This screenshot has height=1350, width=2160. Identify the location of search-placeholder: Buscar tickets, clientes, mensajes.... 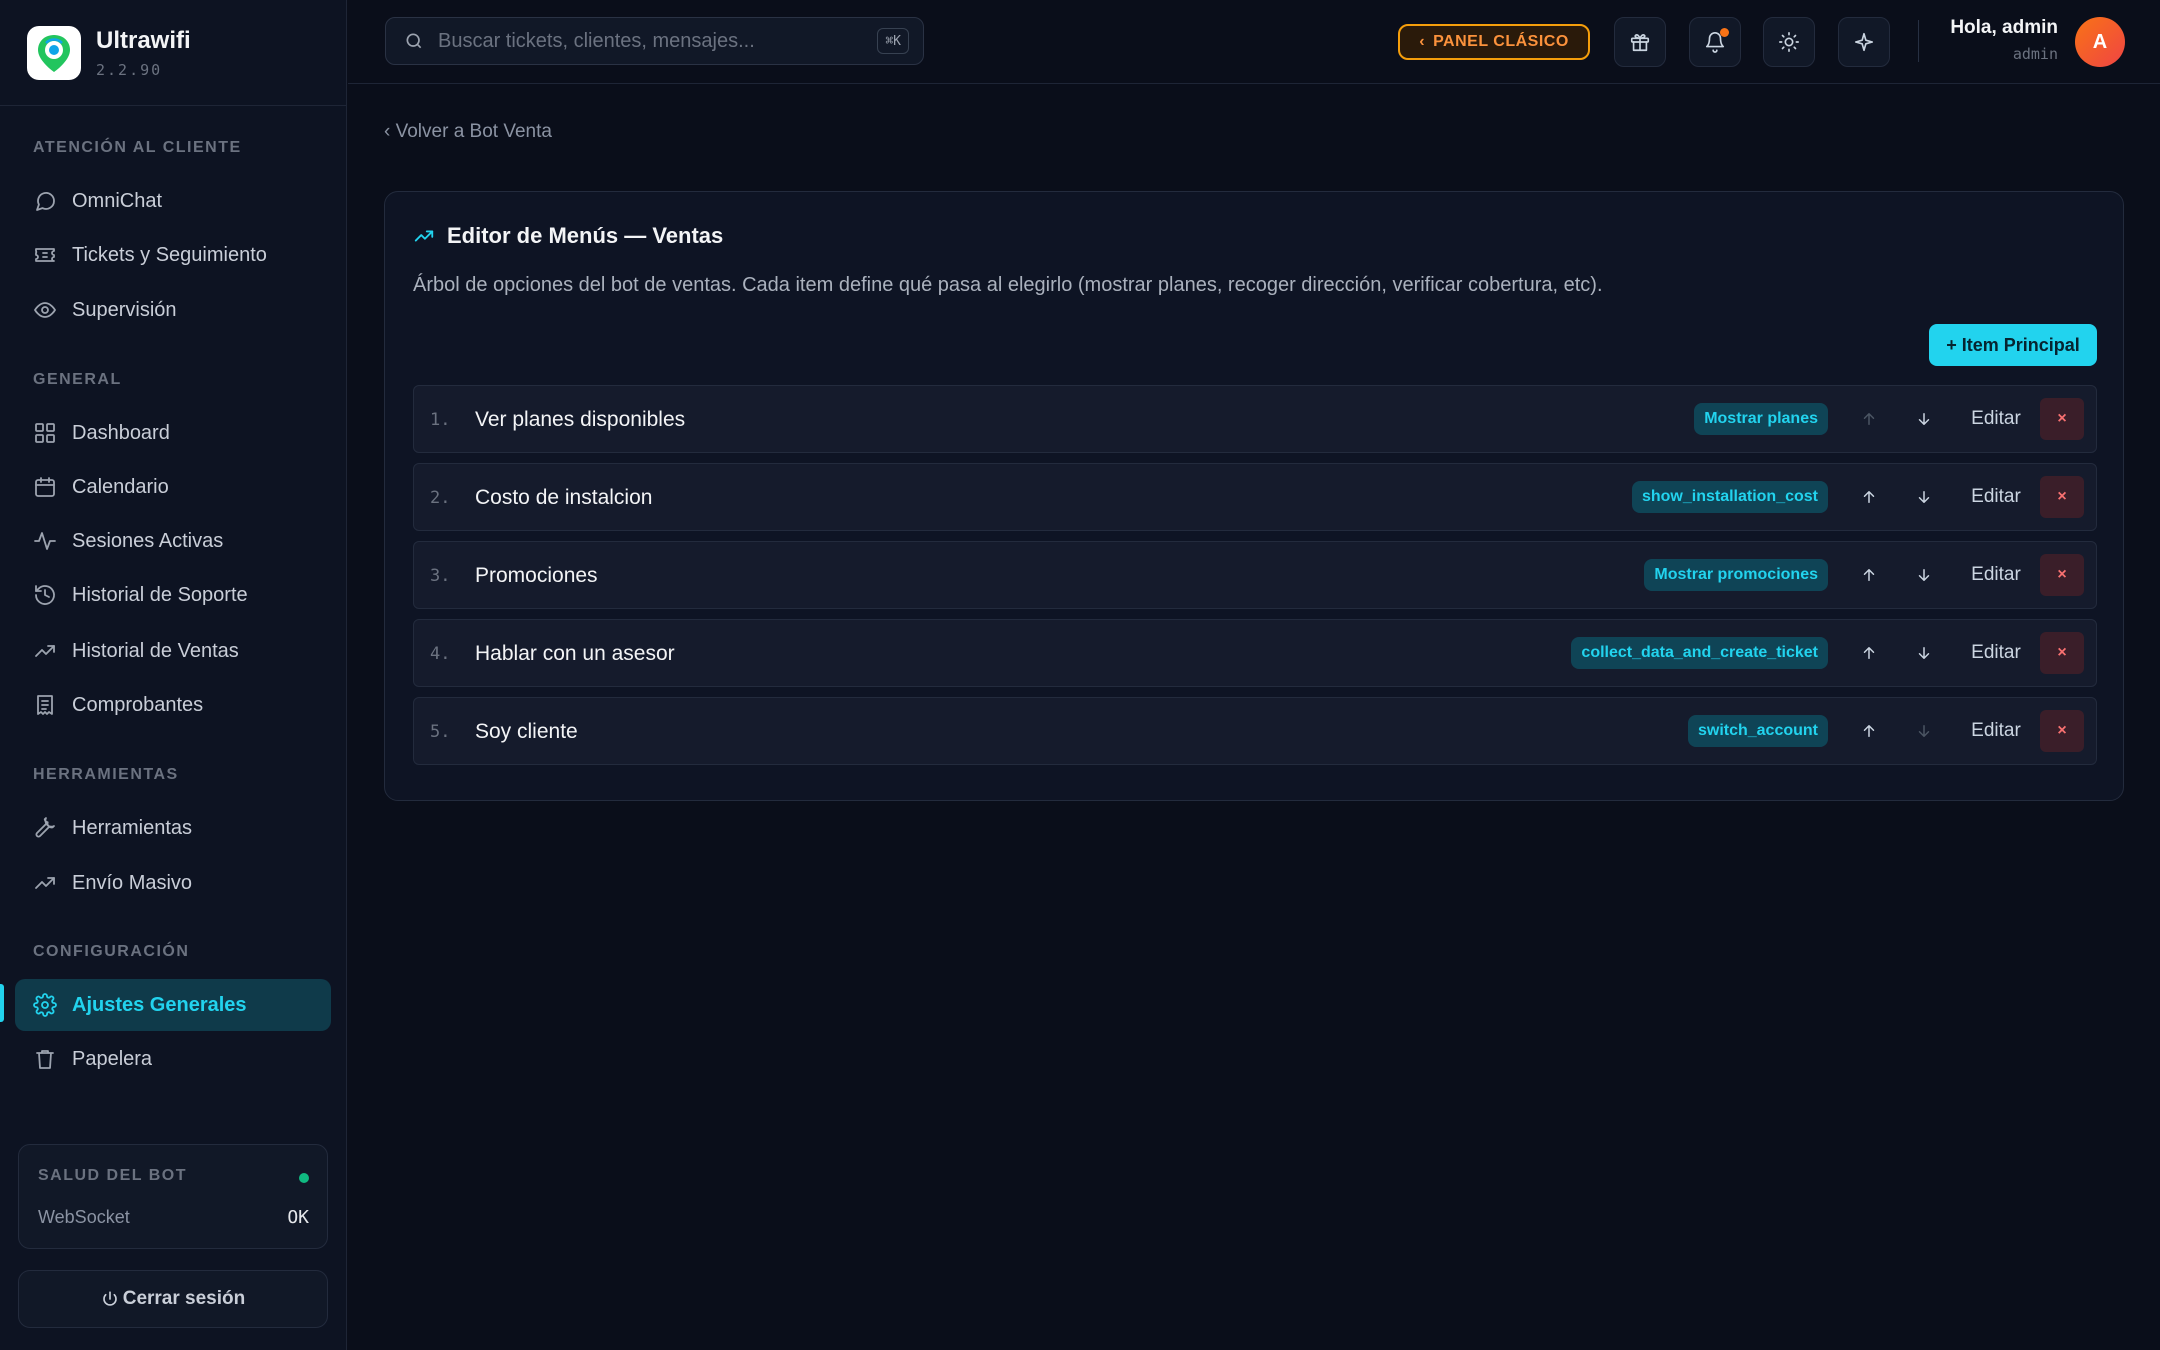
(596, 40).